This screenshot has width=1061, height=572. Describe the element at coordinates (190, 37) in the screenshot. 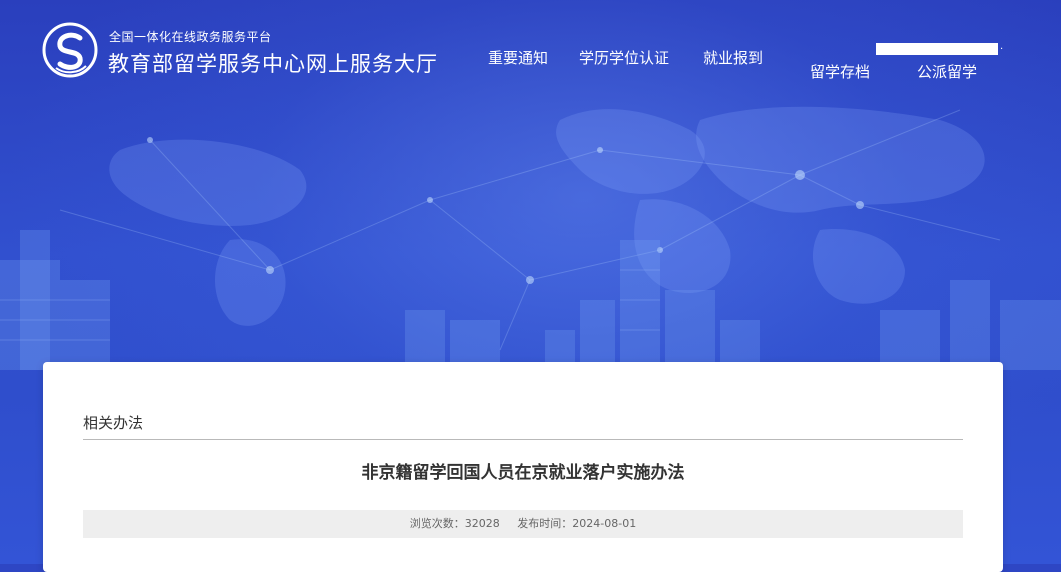

I see `brand-subtitle: 全国一体化在线政务服务平台` at that location.